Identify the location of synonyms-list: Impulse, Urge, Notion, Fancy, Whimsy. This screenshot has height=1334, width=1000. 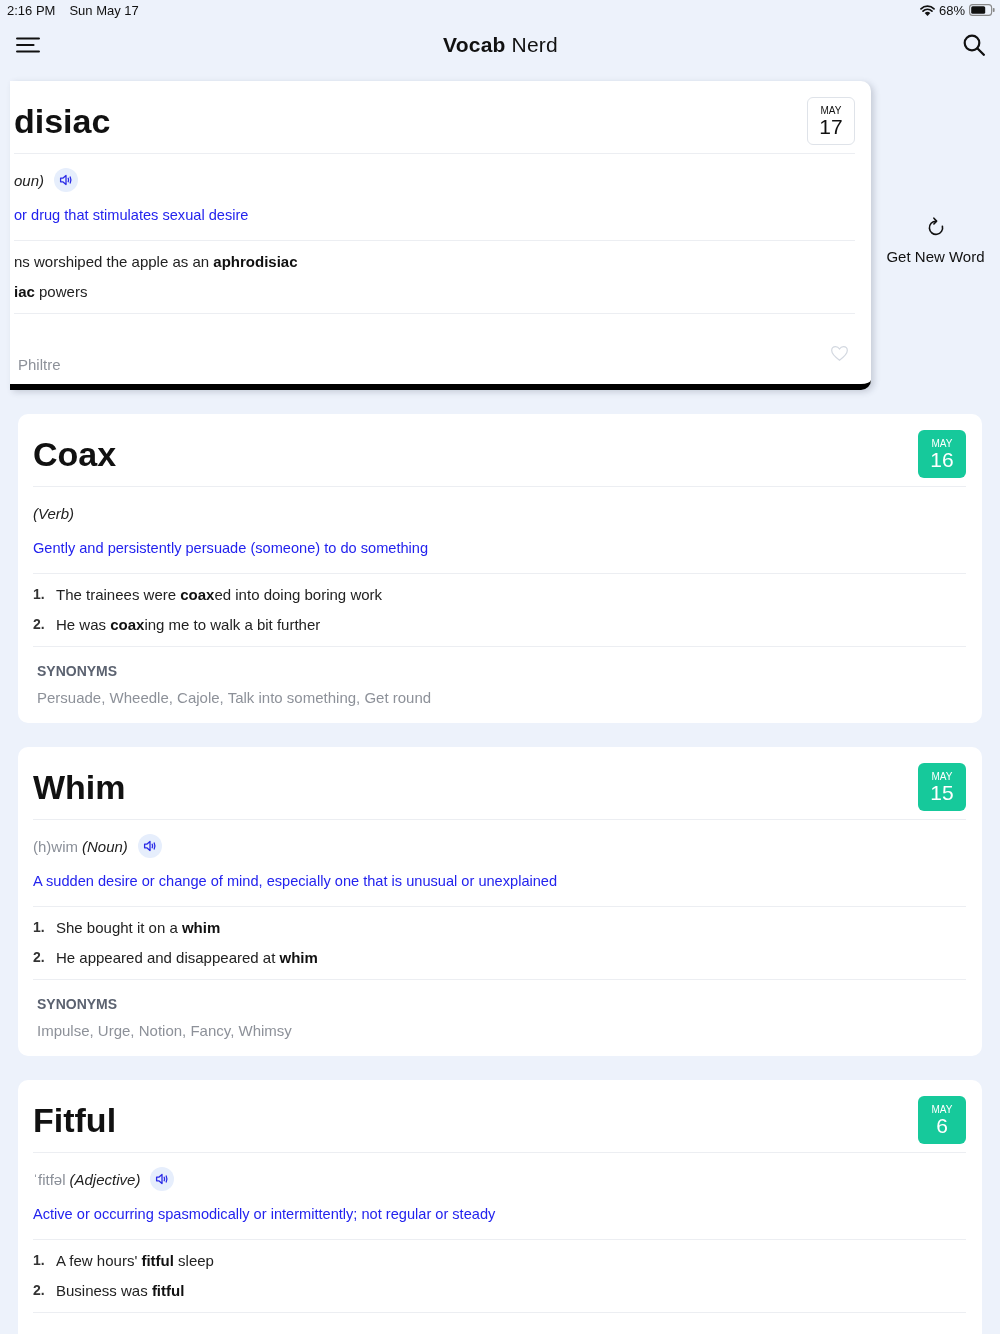
(164, 1031).